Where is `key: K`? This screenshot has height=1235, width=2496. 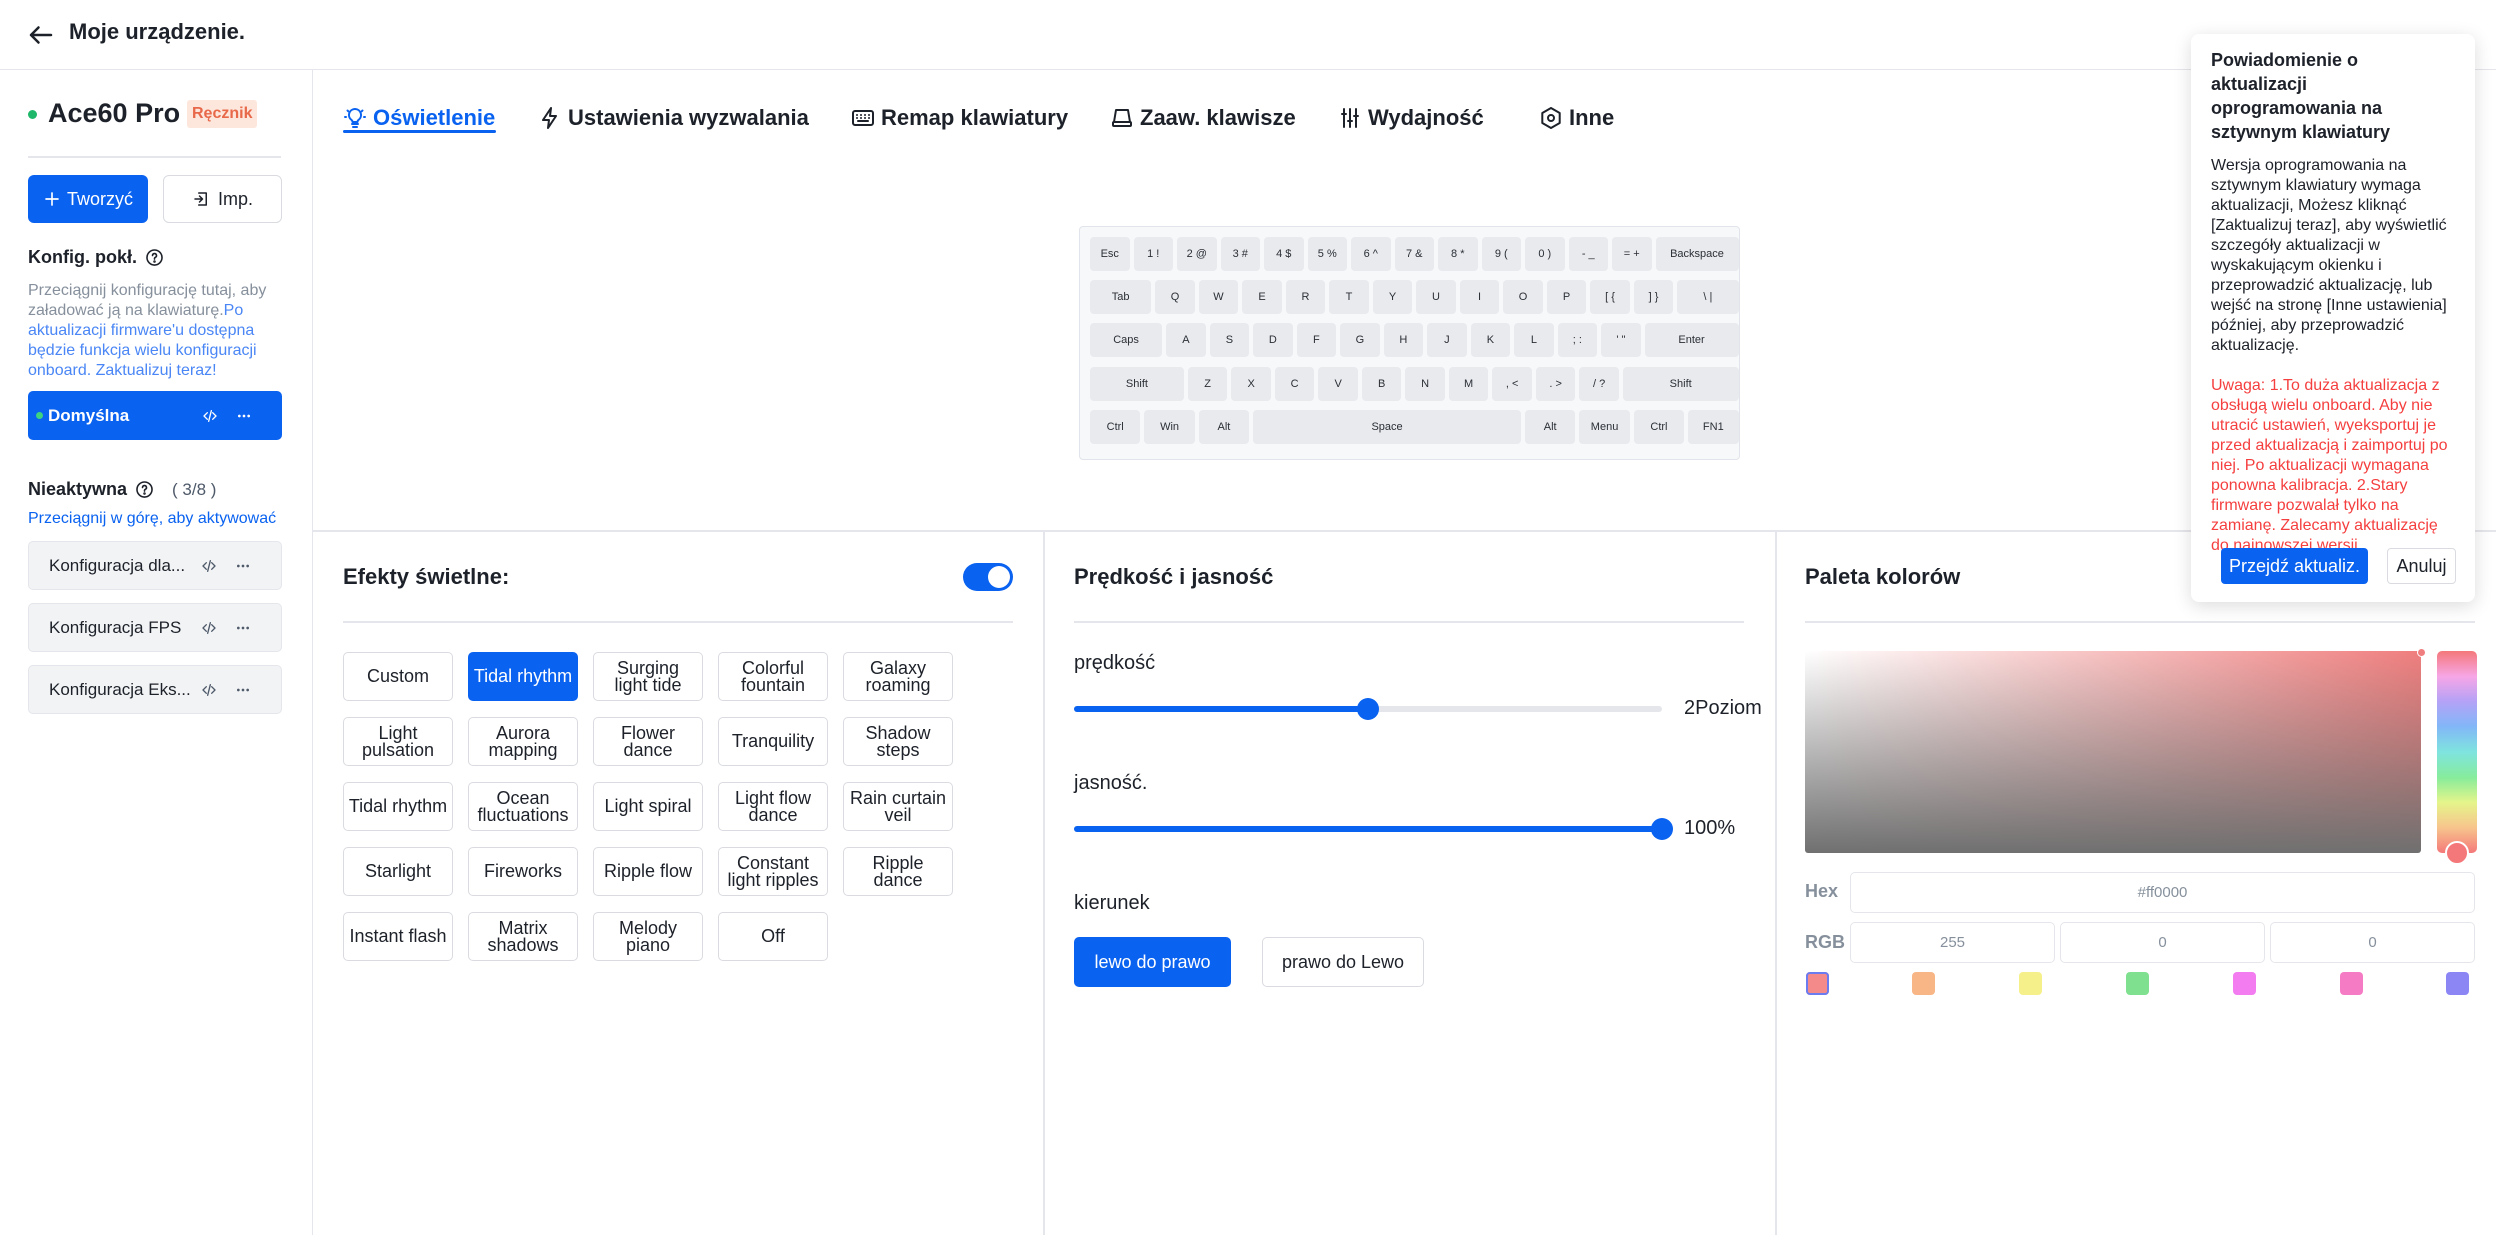
key: K is located at coordinates (1490, 340).